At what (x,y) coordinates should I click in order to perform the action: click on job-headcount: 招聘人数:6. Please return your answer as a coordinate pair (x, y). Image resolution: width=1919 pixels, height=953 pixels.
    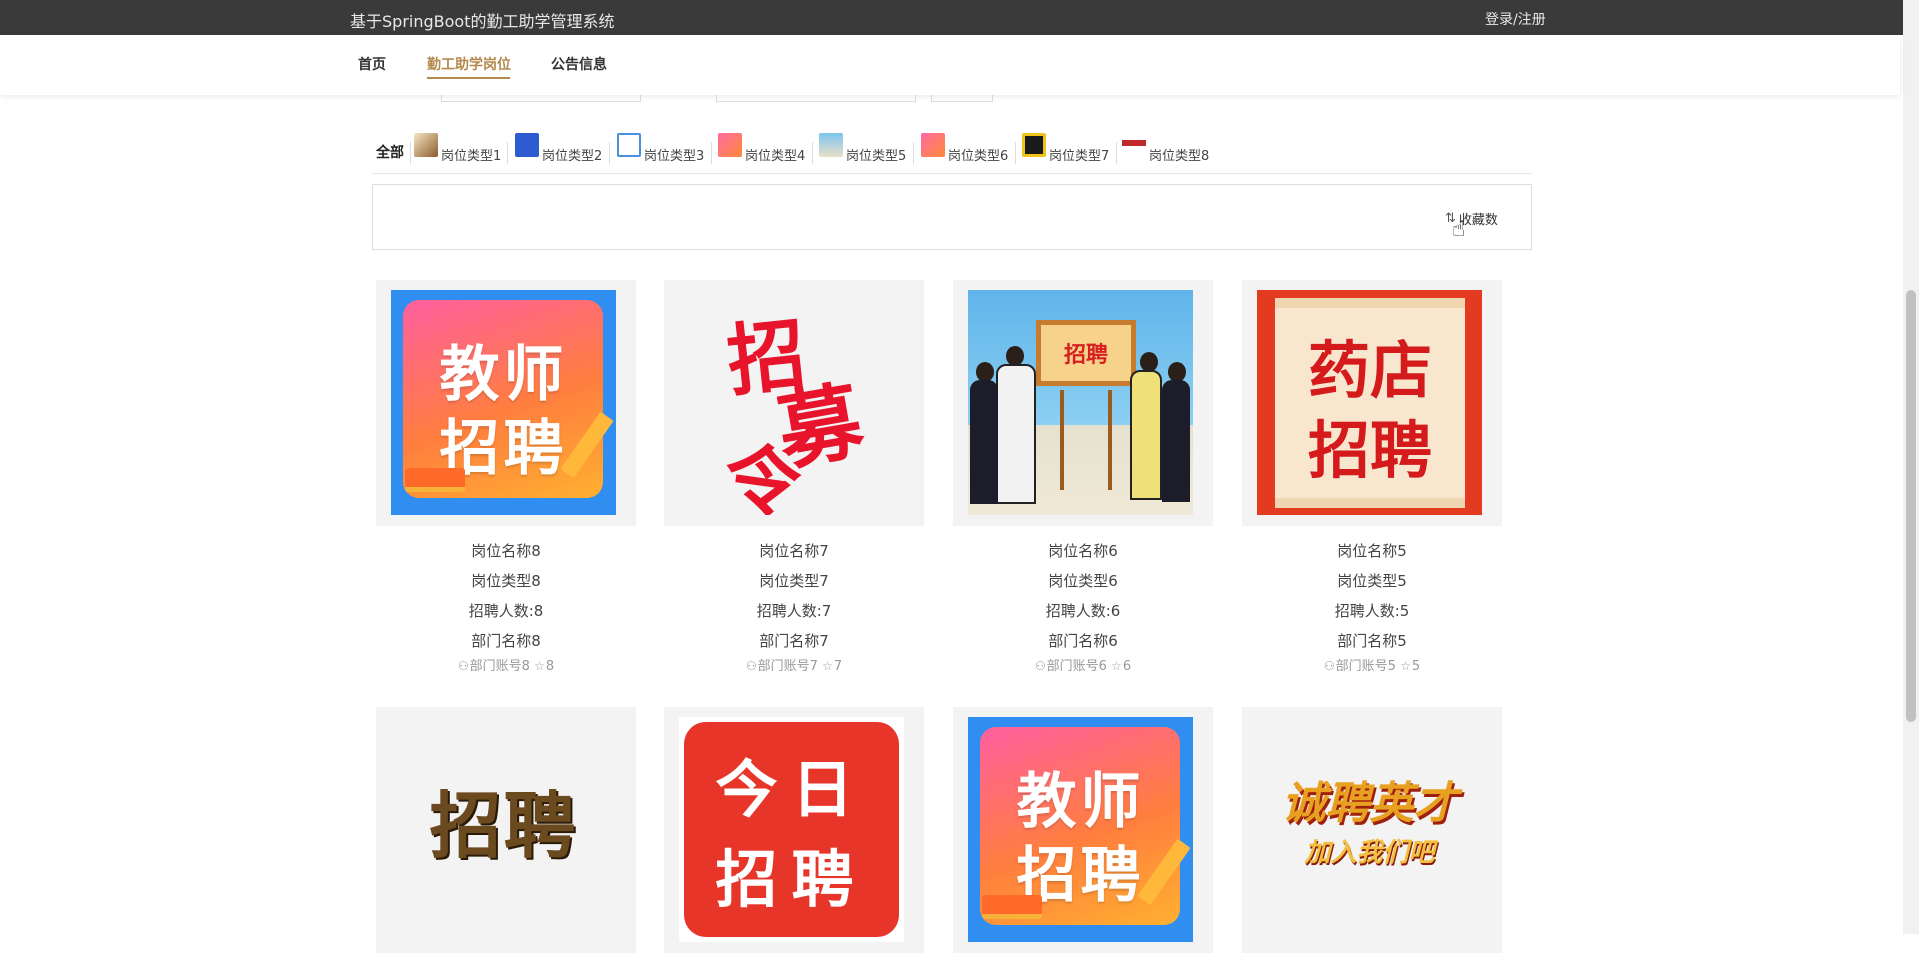
    Looking at the image, I should click on (1083, 611).